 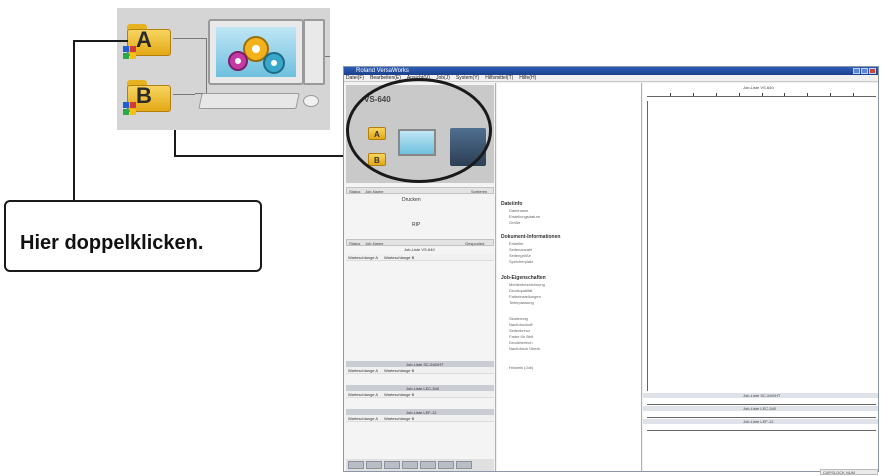 I want to click on toolbar-dock, so click(x=420, y=465).